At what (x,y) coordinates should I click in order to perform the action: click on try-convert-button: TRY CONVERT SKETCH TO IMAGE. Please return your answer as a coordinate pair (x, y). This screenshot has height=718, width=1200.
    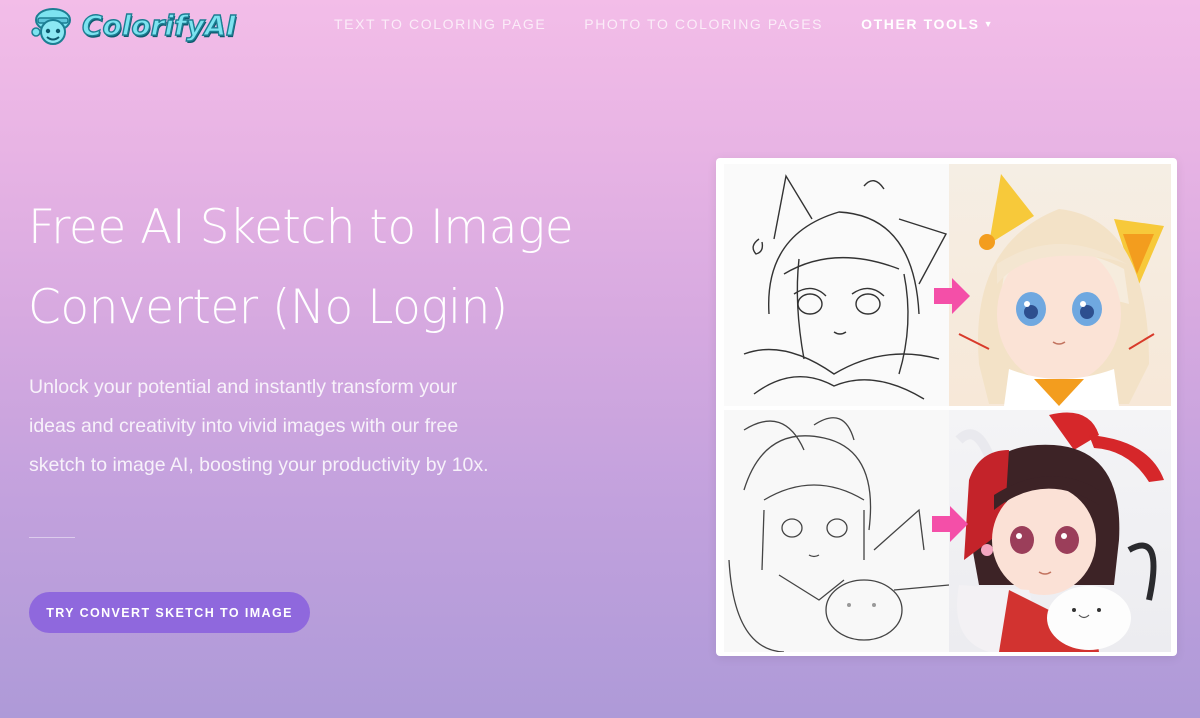
    Looking at the image, I should click on (169, 612).